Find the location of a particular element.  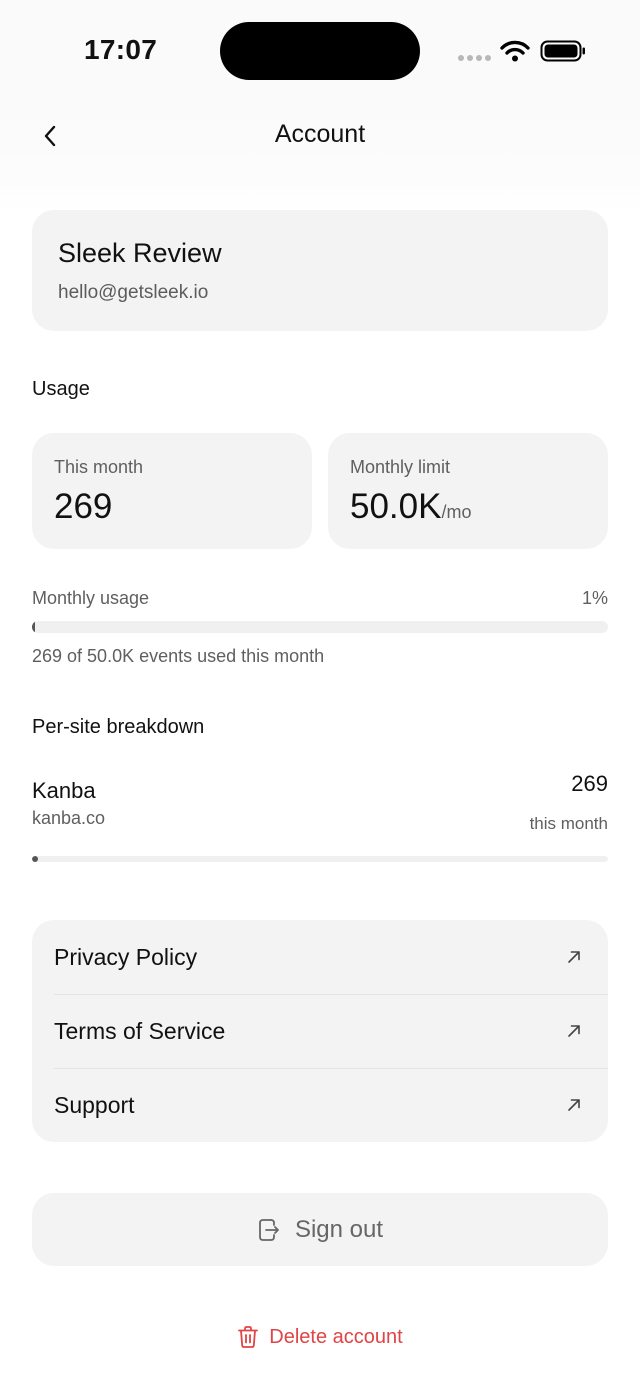

this-month-label: This month is located at coordinates (99, 467).